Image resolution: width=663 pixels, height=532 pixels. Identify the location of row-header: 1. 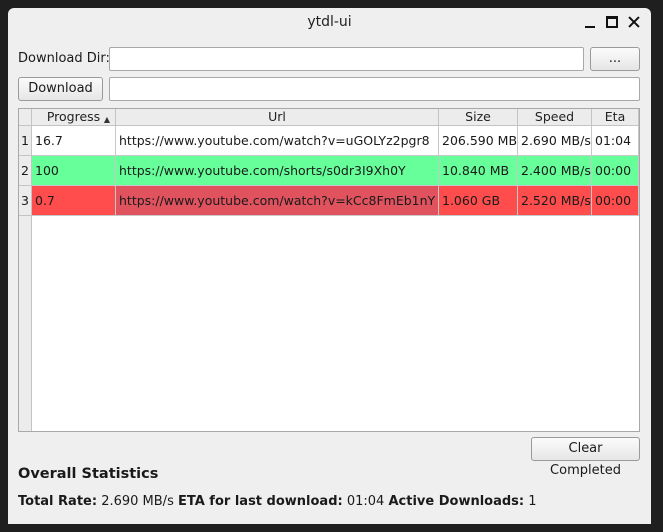
(25, 141).